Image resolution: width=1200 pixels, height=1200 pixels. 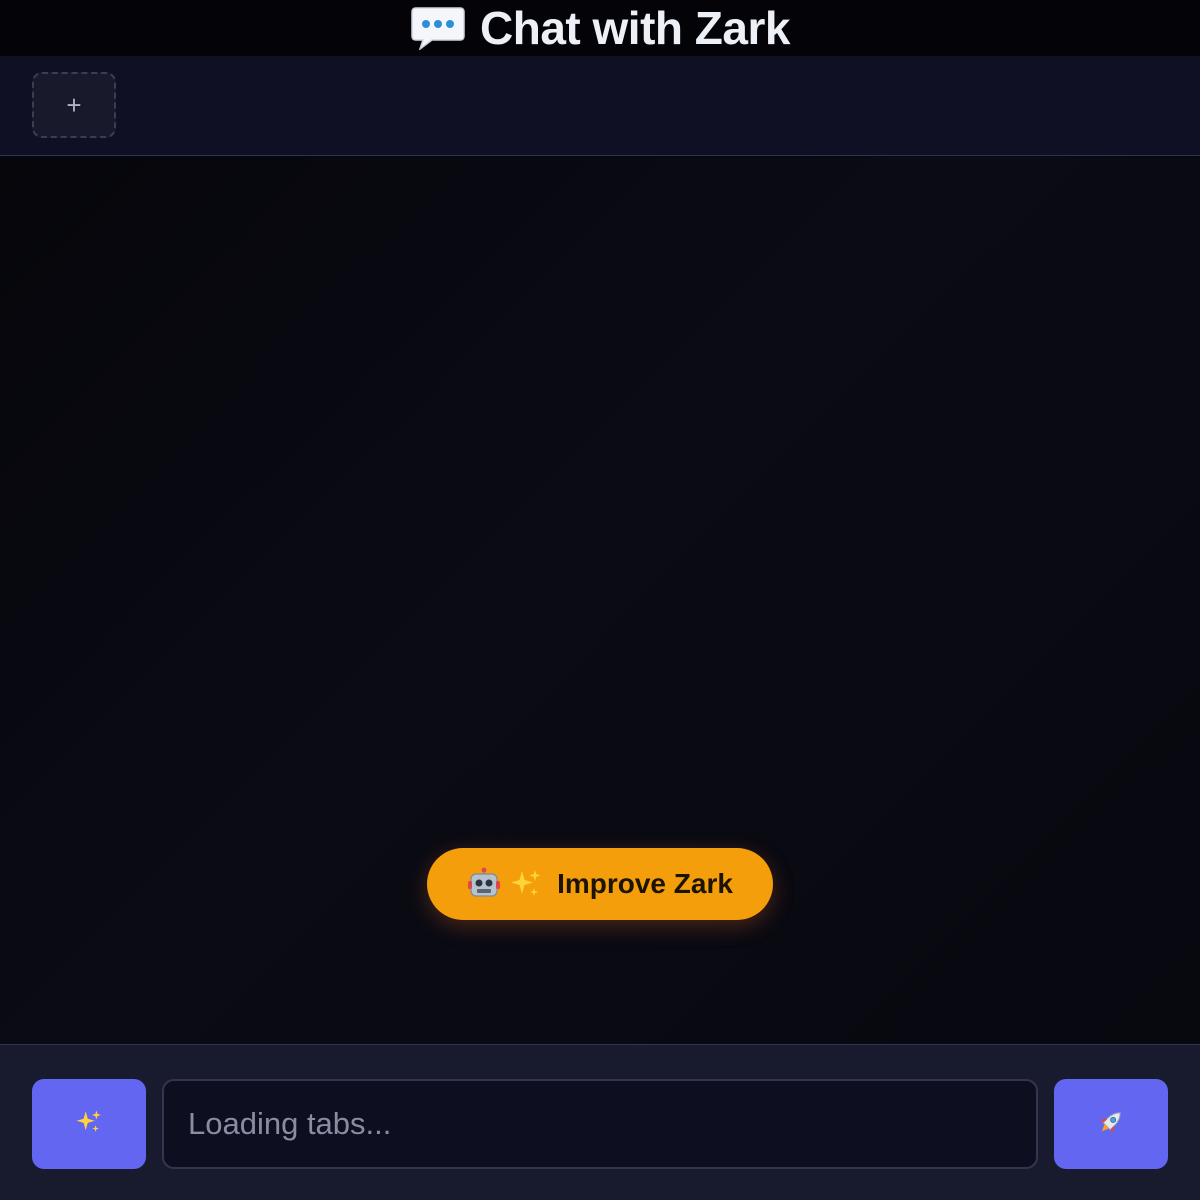 I want to click on improve-zark-label: Improve Zark, so click(x=645, y=883).